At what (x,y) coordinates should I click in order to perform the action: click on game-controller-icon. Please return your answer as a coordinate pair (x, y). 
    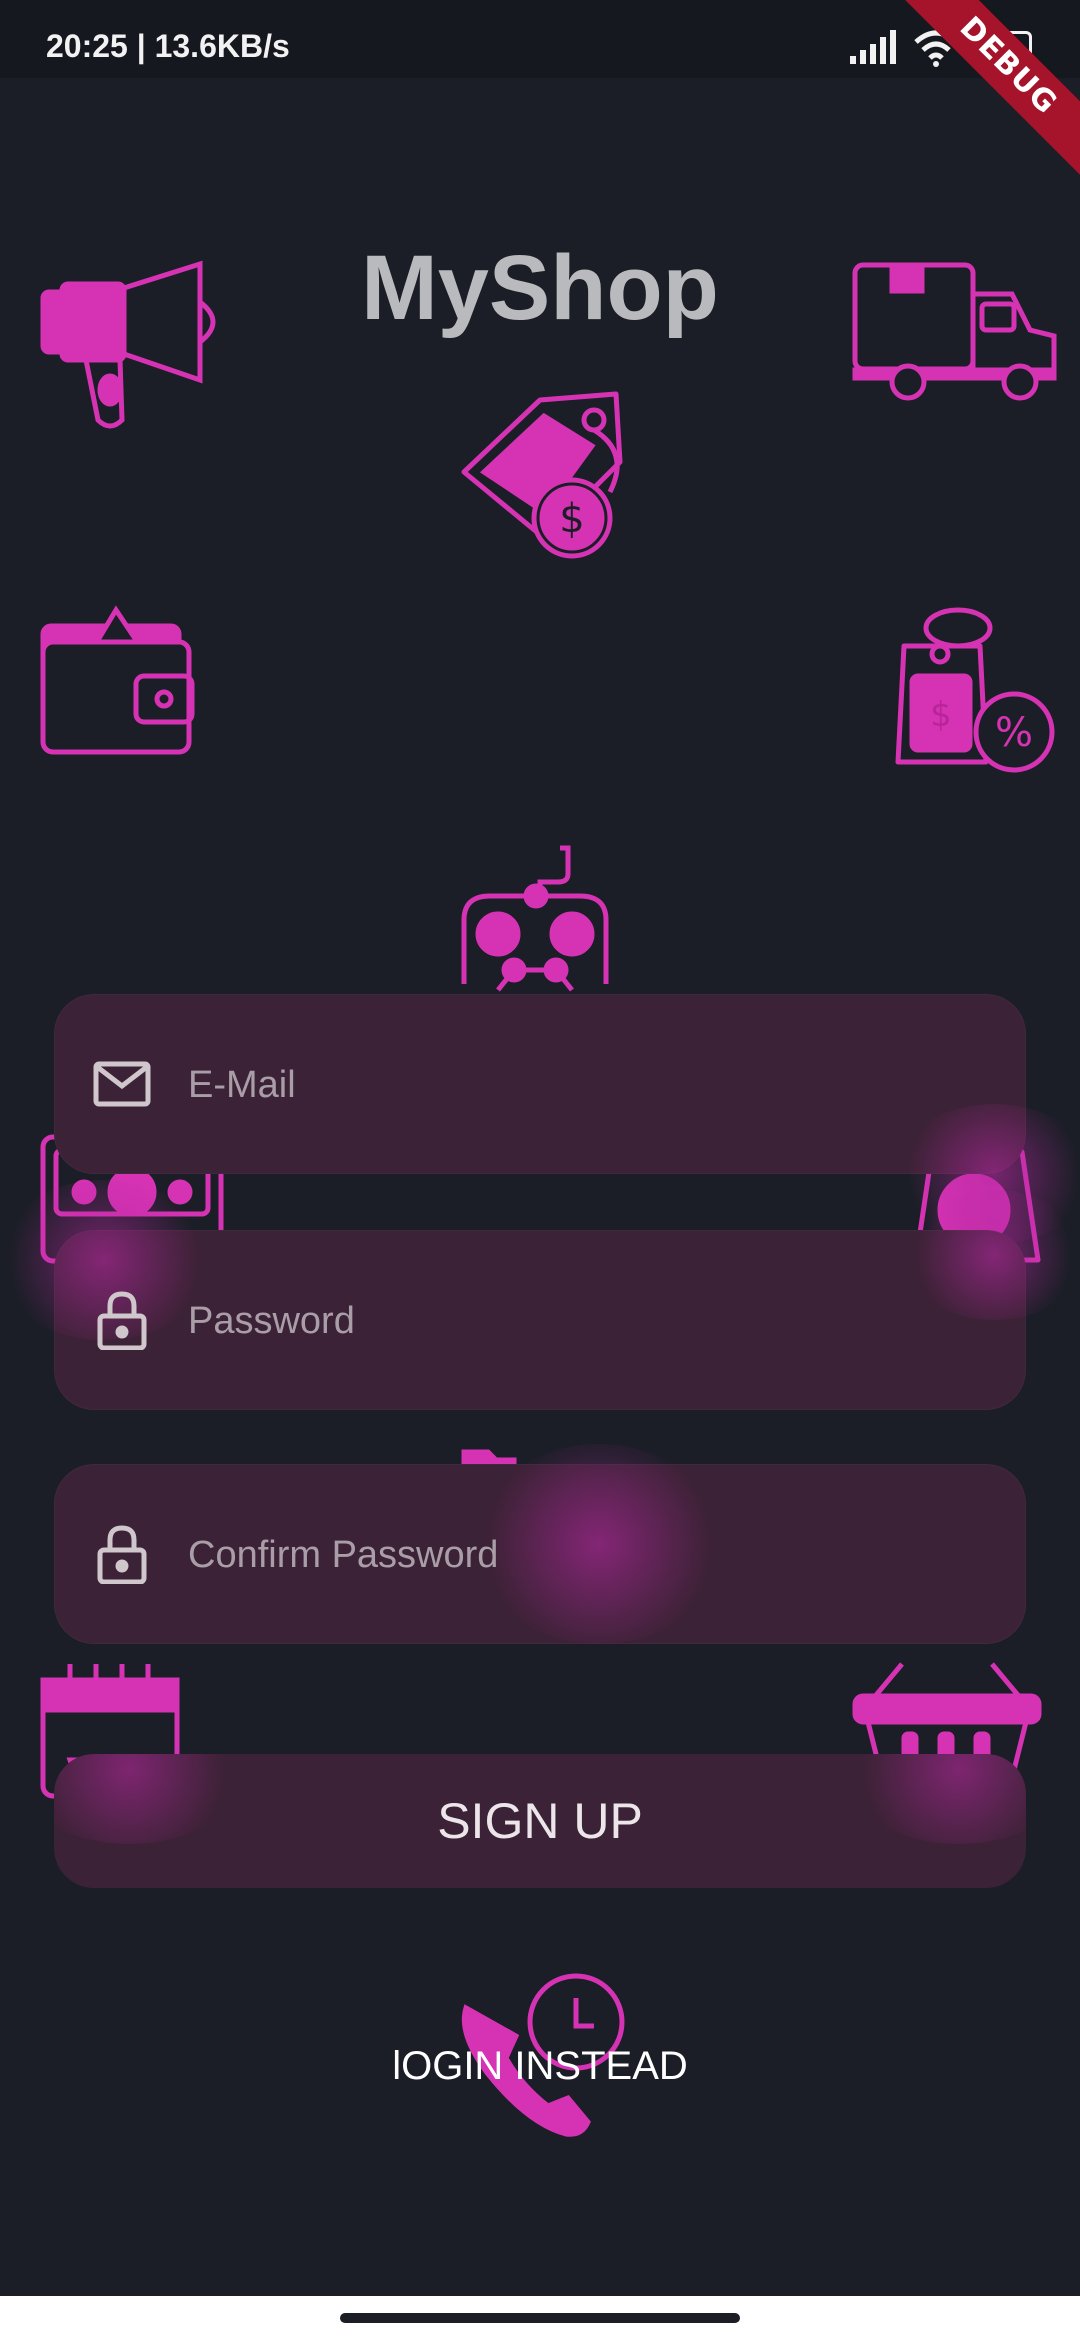
    Looking at the image, I should click on (535, 919).